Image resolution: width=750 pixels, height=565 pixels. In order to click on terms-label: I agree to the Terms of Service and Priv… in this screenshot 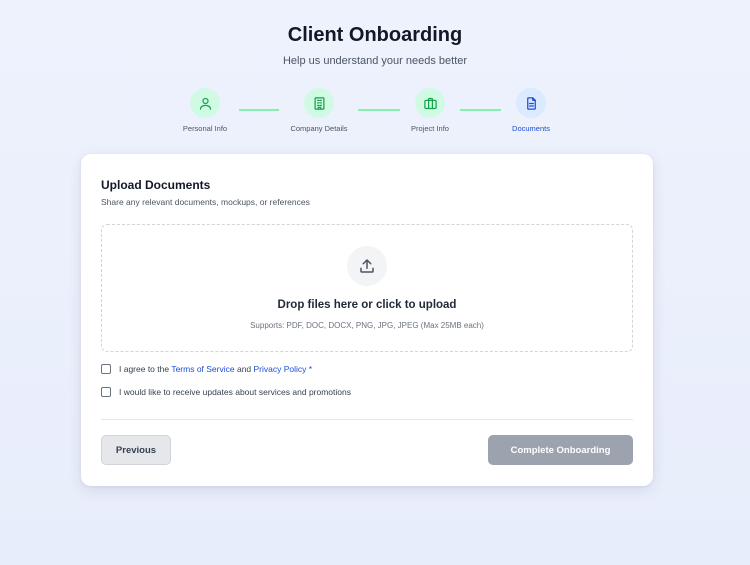, I will do `click(215, 369)`.